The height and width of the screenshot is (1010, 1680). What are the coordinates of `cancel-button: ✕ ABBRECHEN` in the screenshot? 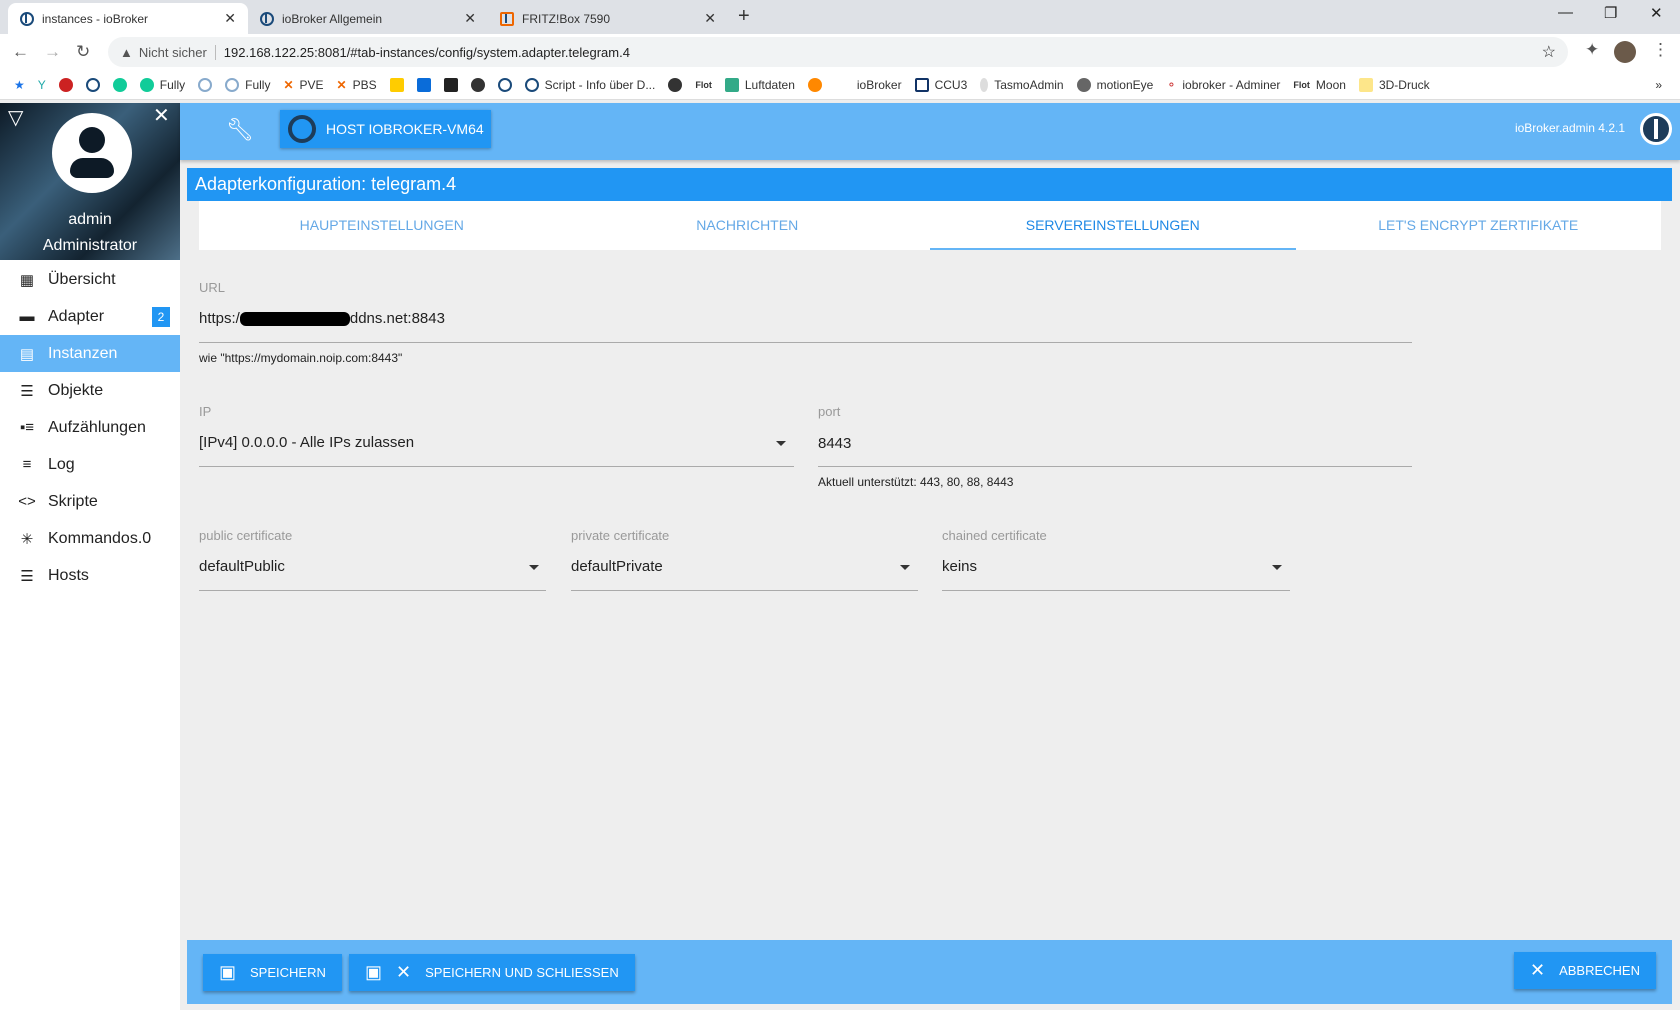 It's located at (1584, 970).